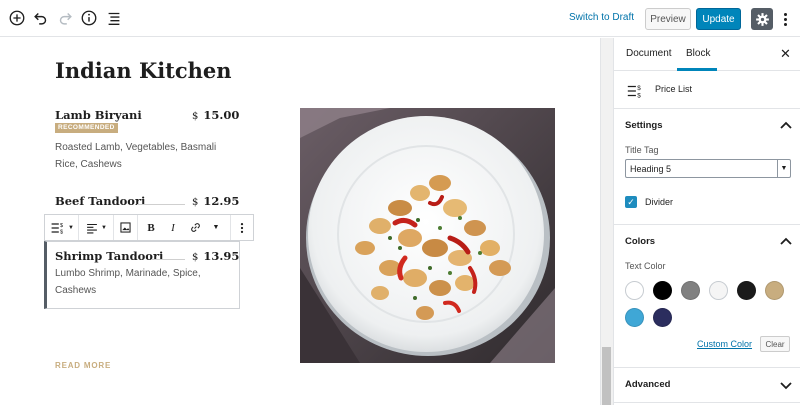 This screenshot has width=800, height=405. I want to click on settings-panel-title: Settings, so click(644, 125).